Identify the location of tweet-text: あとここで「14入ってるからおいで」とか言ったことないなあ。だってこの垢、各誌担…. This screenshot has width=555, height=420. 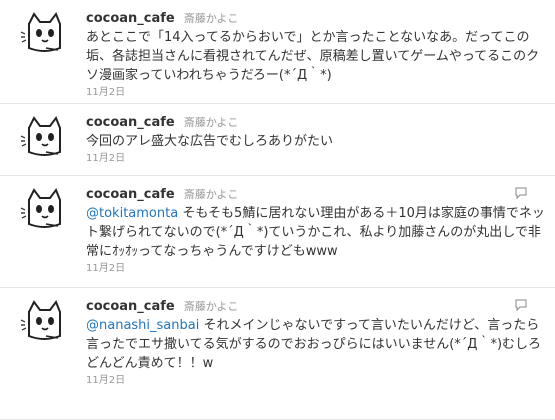
(313, 56).